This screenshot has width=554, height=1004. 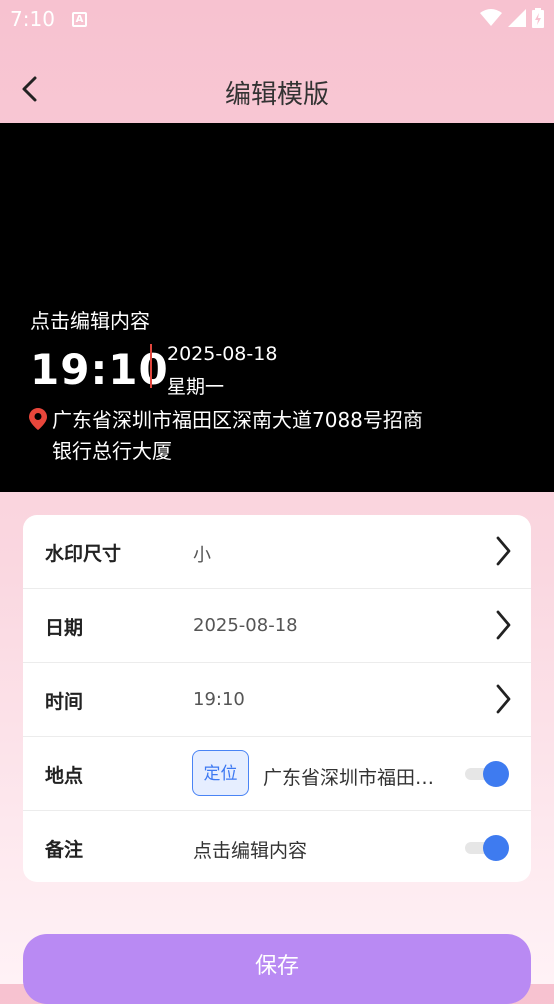 What do you see at coordinates (277, 20) in the screenshot?
I see `status-bar: 7:10 A` at bounding box center [277, 20].